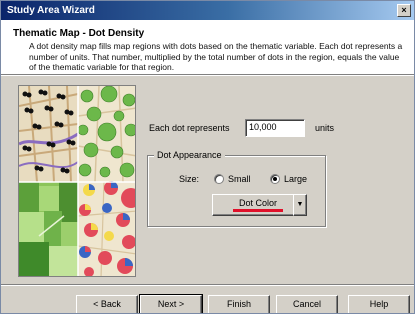 The height and width of the screenshot is (314, 415). I want to click on each-dot-label: Each dot represents, so click(189, 128).